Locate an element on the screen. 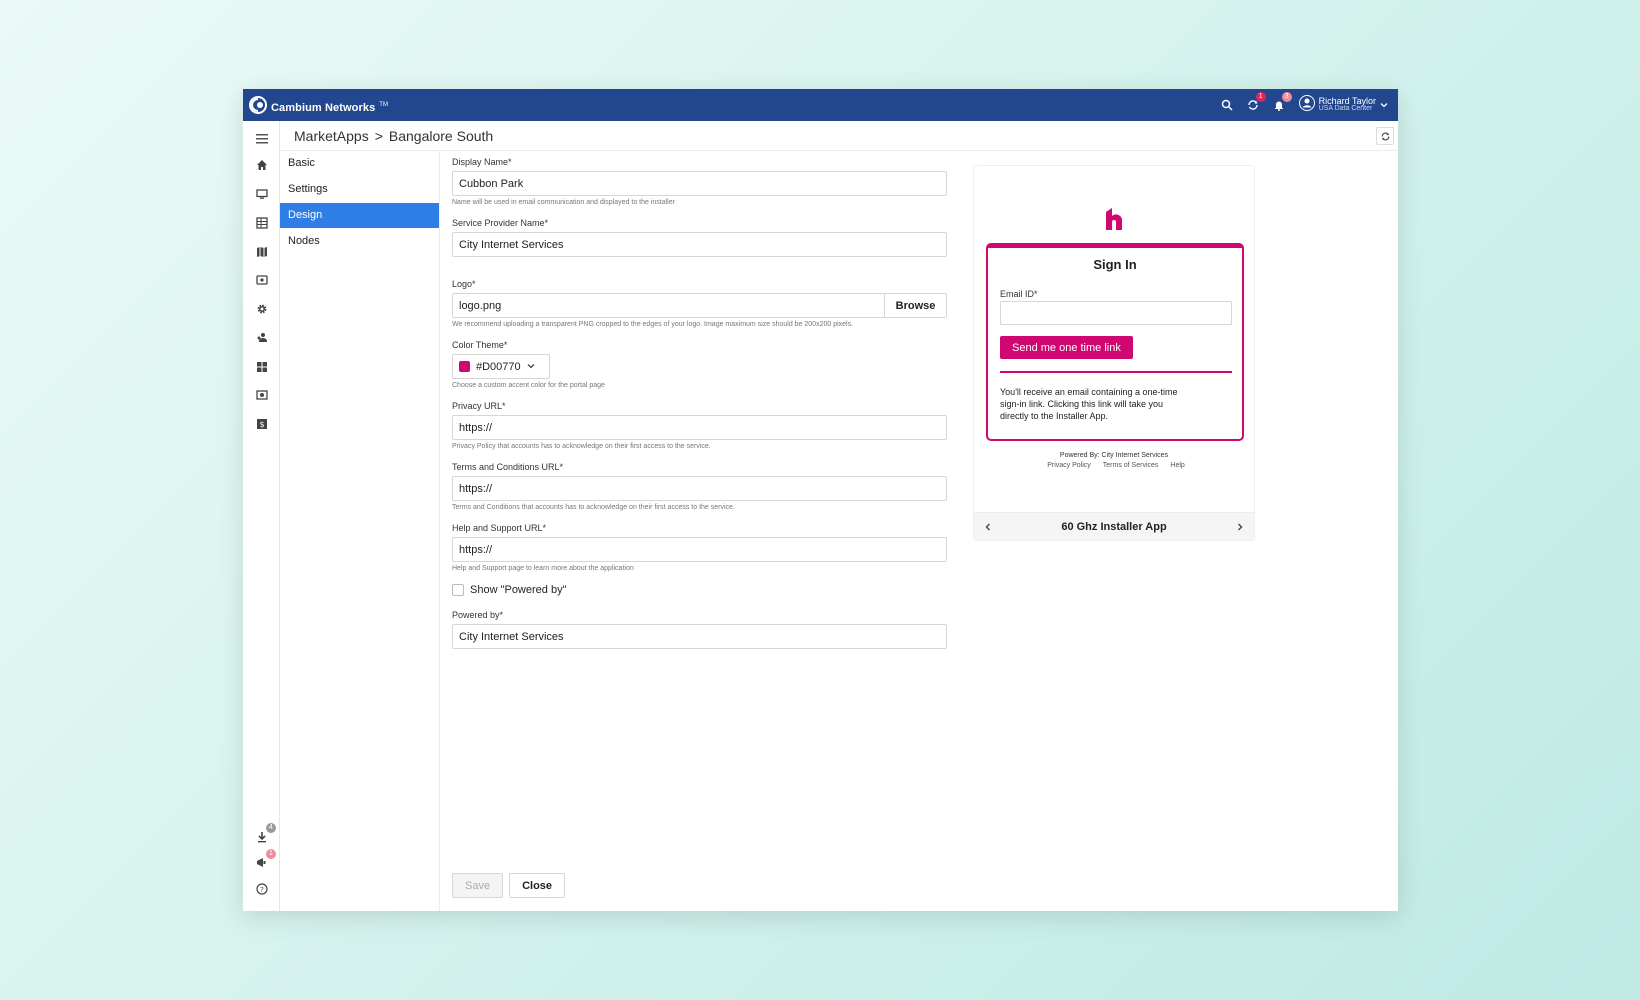 This screenshot has height=1000, width=1640. left-rail: $ 4 1 ? is located at coordinates (261, 516).